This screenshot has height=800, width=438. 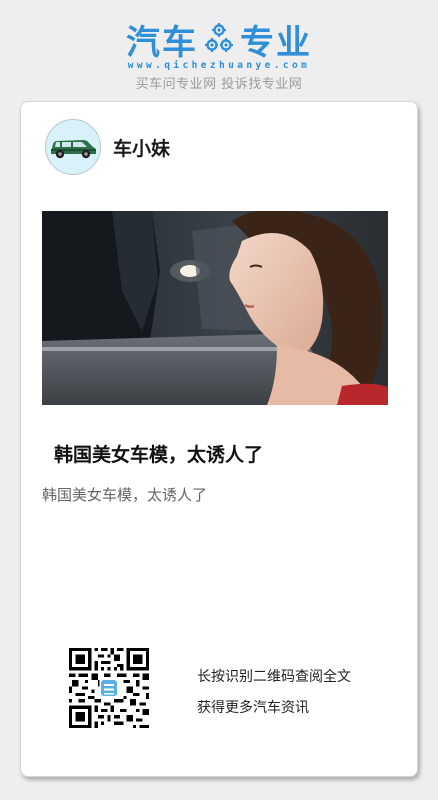 I want to click on logo-text-right: 专业, so click(x=276, y=42).